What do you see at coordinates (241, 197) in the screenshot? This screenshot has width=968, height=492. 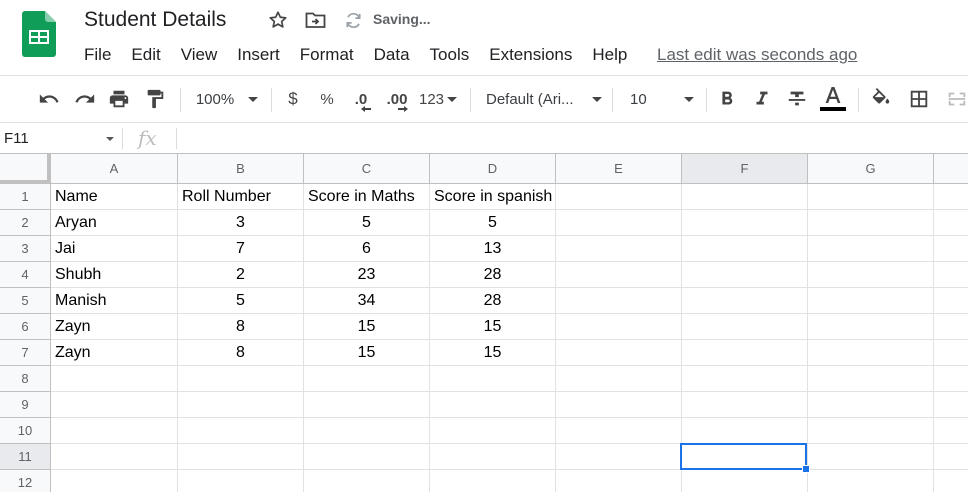 I see `cell: Roll Number` at bounding box center [241, 197].